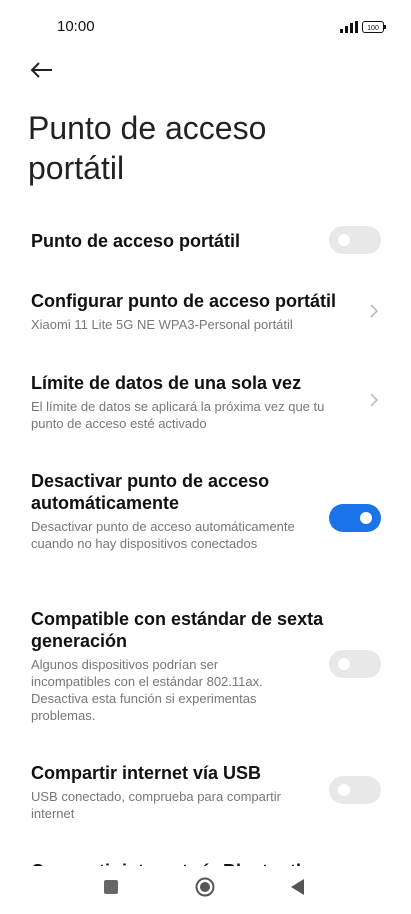  I want to click on navigation-bar, so click(205, 890).